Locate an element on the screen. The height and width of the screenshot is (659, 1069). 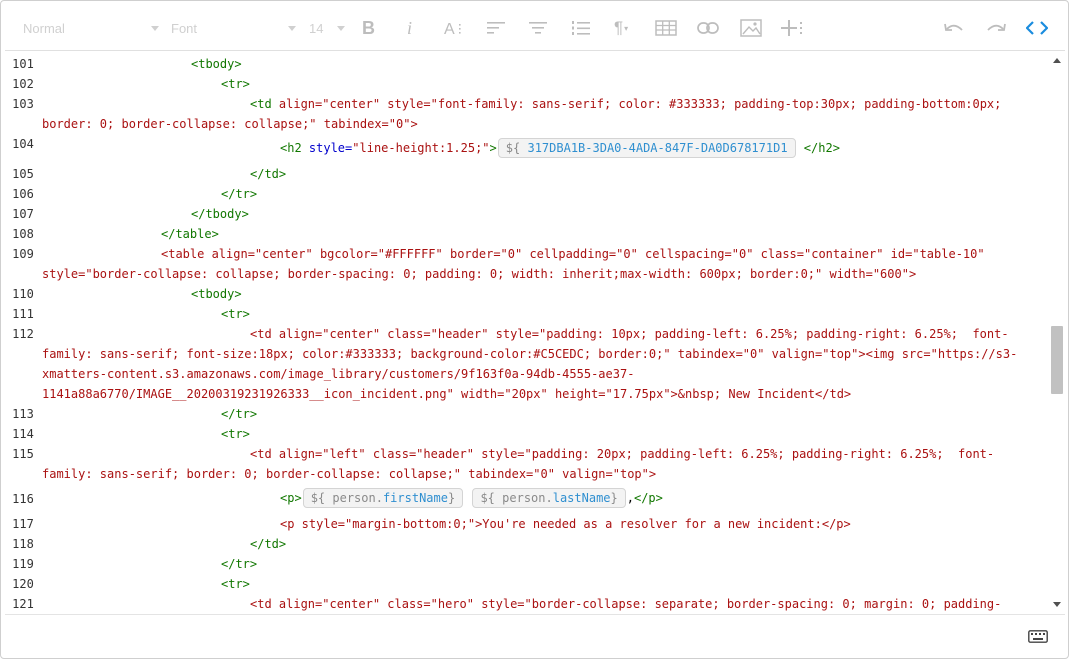
redo-icon is located at coordinates (996, 27).